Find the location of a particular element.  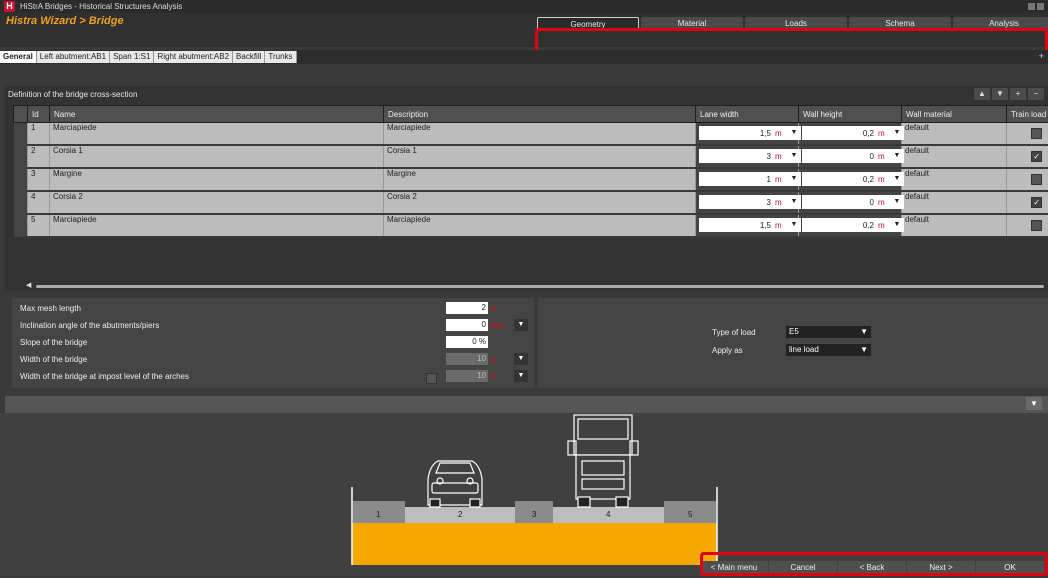

grid-toolbar: ▲ ▼ + − is located at coordinates (1008, 94).